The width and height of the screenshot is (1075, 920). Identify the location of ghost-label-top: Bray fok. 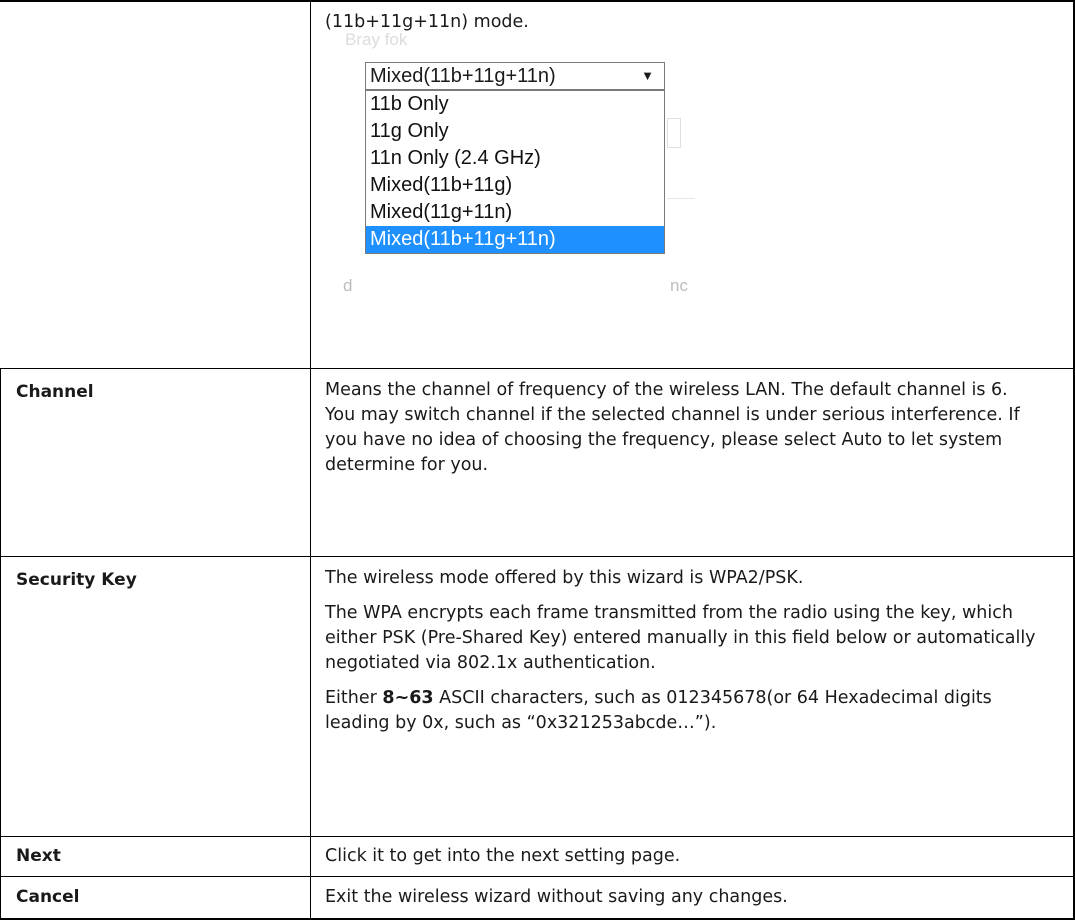
(376, 39).